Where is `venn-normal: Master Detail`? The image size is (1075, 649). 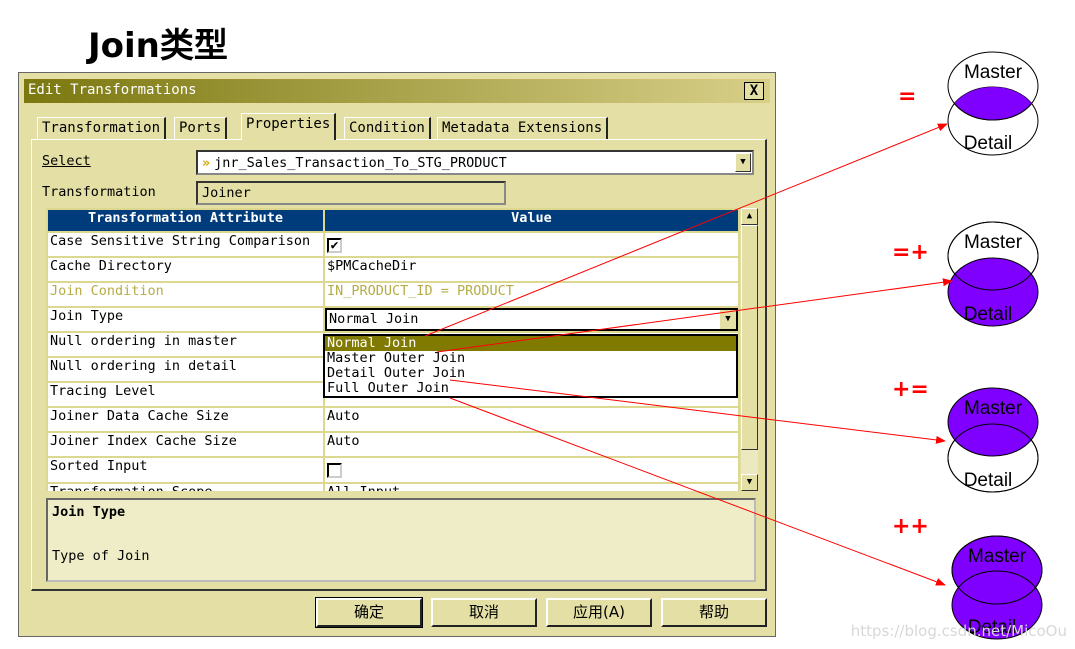 venn-normal: Master Detail is located at coordinates (993, 103).